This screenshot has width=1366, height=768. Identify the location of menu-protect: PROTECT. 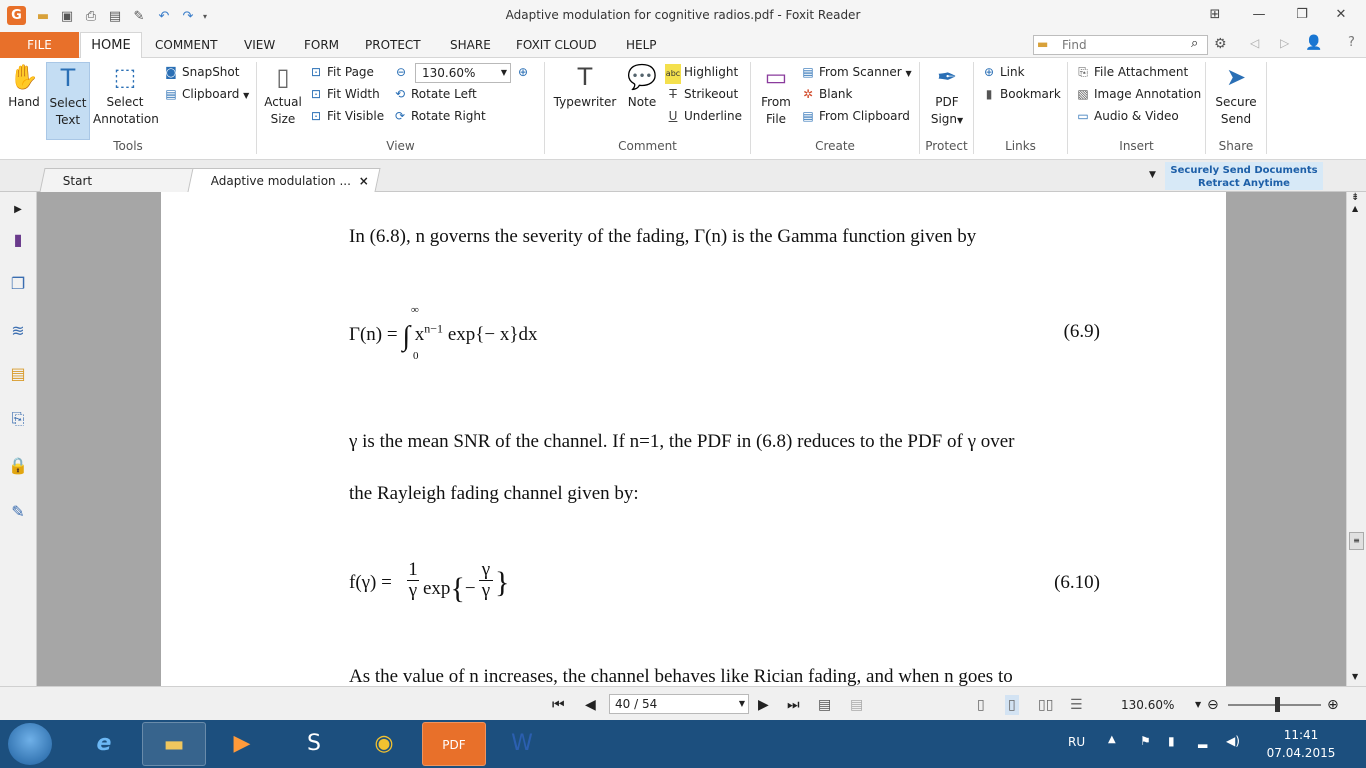
(393, 45).